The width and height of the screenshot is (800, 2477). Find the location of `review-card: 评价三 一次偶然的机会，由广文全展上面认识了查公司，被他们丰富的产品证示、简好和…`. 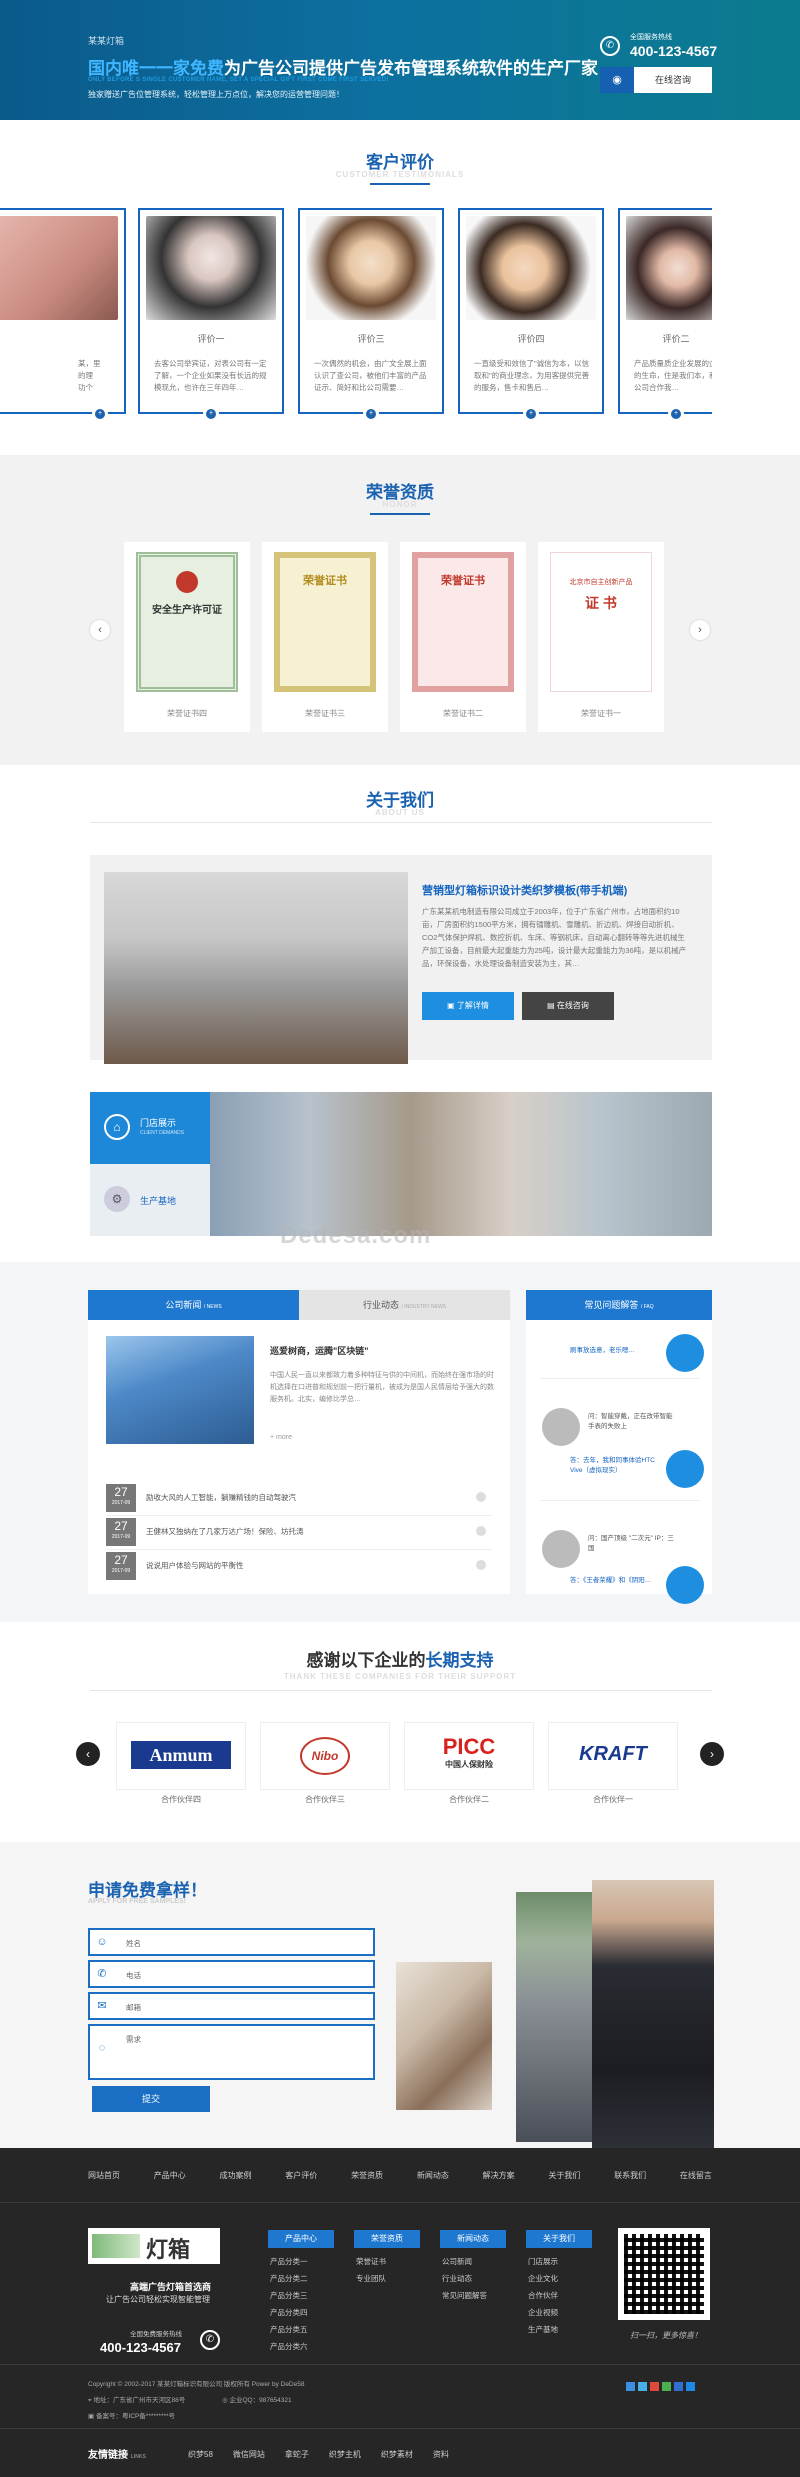

review-card: 评价三 一次偶然的机会，由广文全展上面认识了查公司，被他们丰富的产品证示、简好和… is located at coordinates (371, 315).